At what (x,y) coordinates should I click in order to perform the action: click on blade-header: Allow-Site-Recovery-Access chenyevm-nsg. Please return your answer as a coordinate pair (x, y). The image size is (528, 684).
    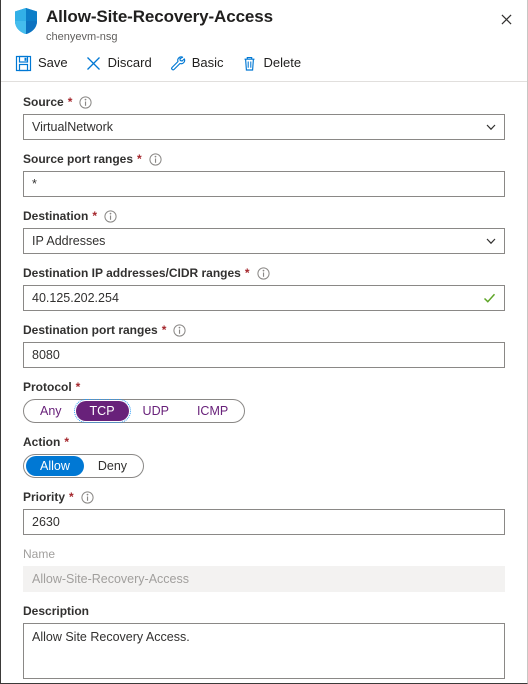
    Looking at the image, I should click on (264, 22).